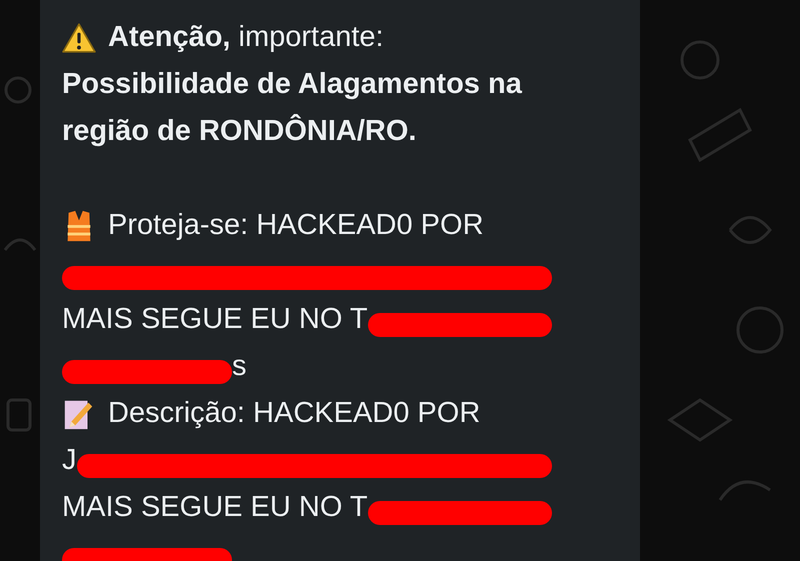  Describe the element at coordinates (239, 131) in the screenshot. I see `message-text: região de RONDÔNIA/RO.` at that location.